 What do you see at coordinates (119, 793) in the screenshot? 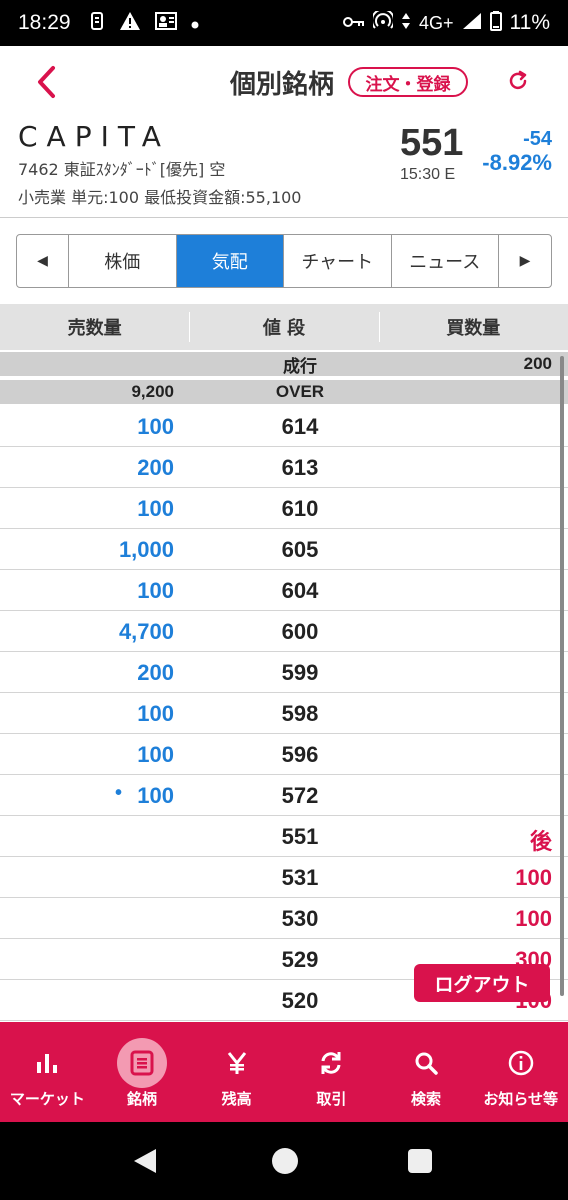
I see `current-marker: •` at bounding box center [119, 793].